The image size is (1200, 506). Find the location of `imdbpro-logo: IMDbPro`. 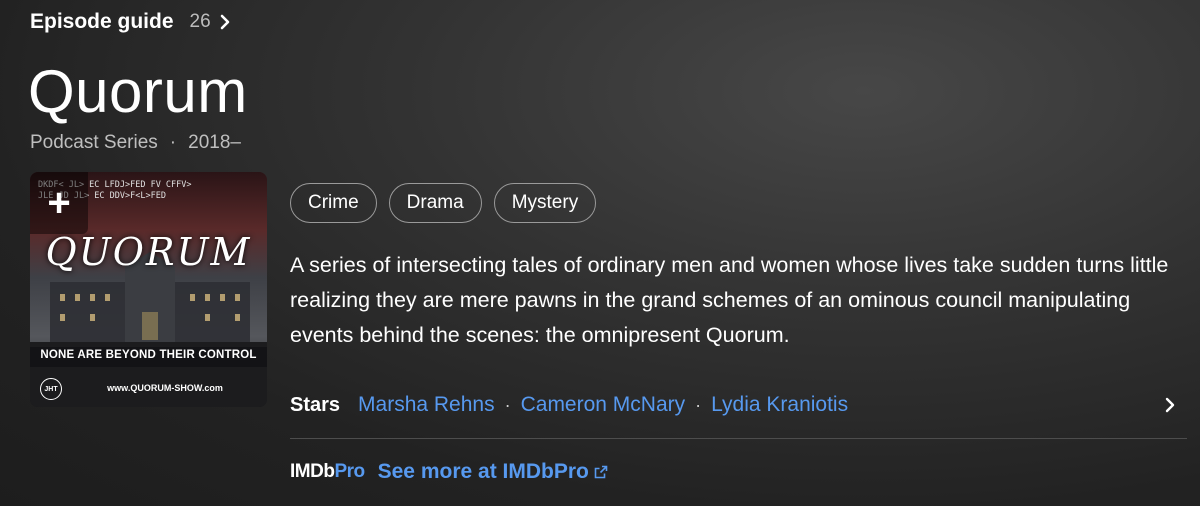

imdbpro-logo: IMDbPro is located at coordinates (327, 472).